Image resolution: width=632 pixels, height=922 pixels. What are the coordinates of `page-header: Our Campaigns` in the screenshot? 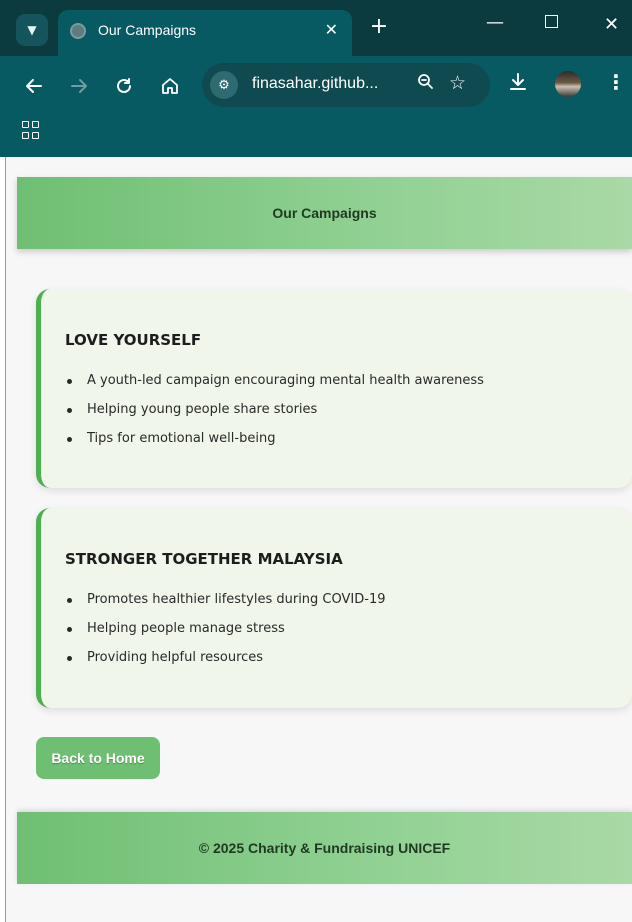 It's located at (324, 213).